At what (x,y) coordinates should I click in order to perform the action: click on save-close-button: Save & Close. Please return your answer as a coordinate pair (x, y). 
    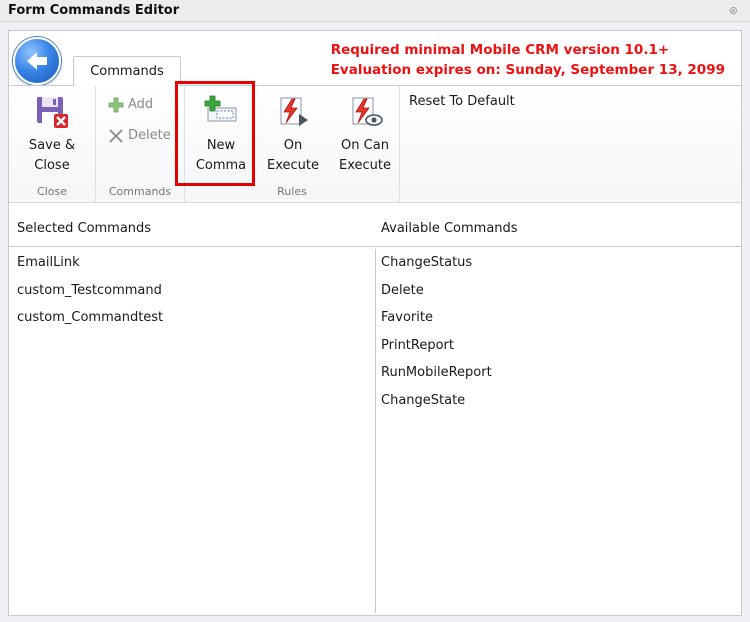
    Looking at the image, I should click on (52, 133).